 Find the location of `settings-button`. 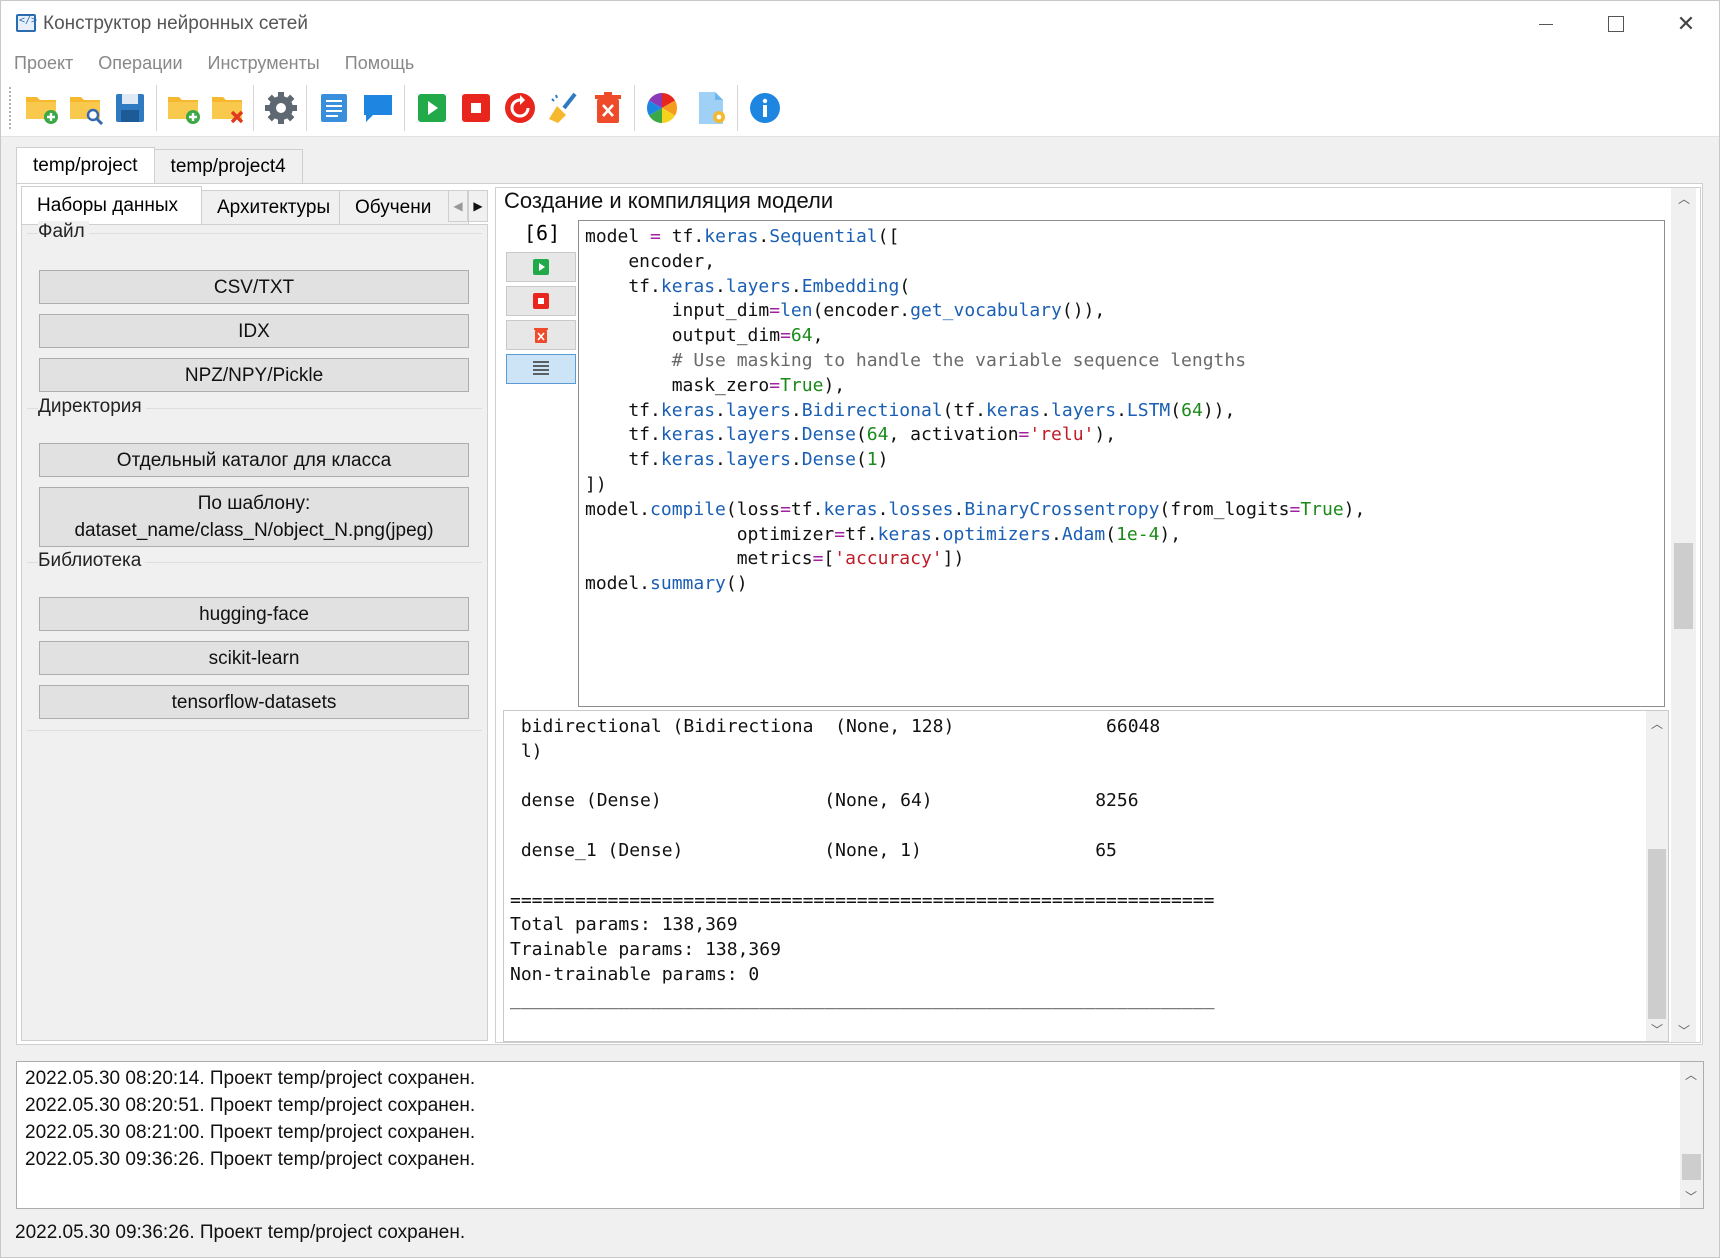

settings-button is located at coordinates (281, 108).